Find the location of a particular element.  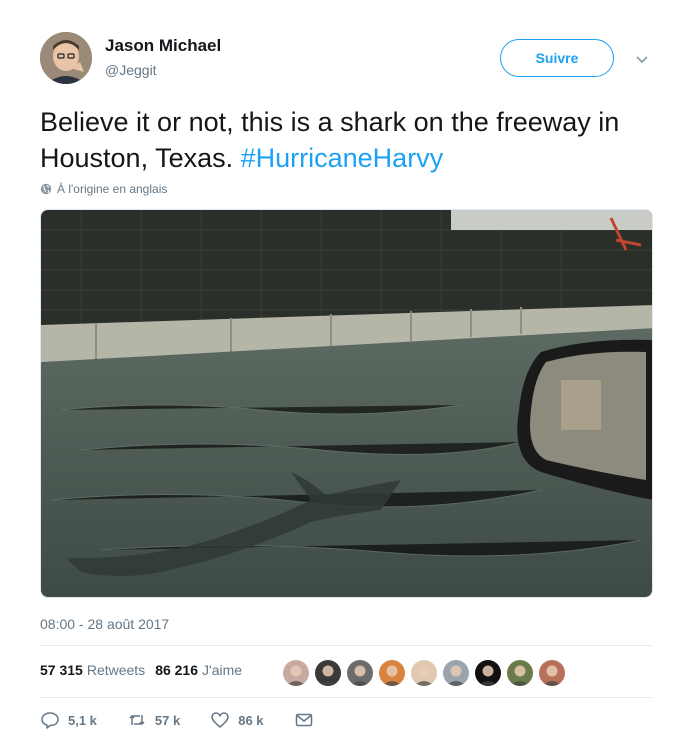

author-handle: @Jeggit is located at coordinates (131, 70).